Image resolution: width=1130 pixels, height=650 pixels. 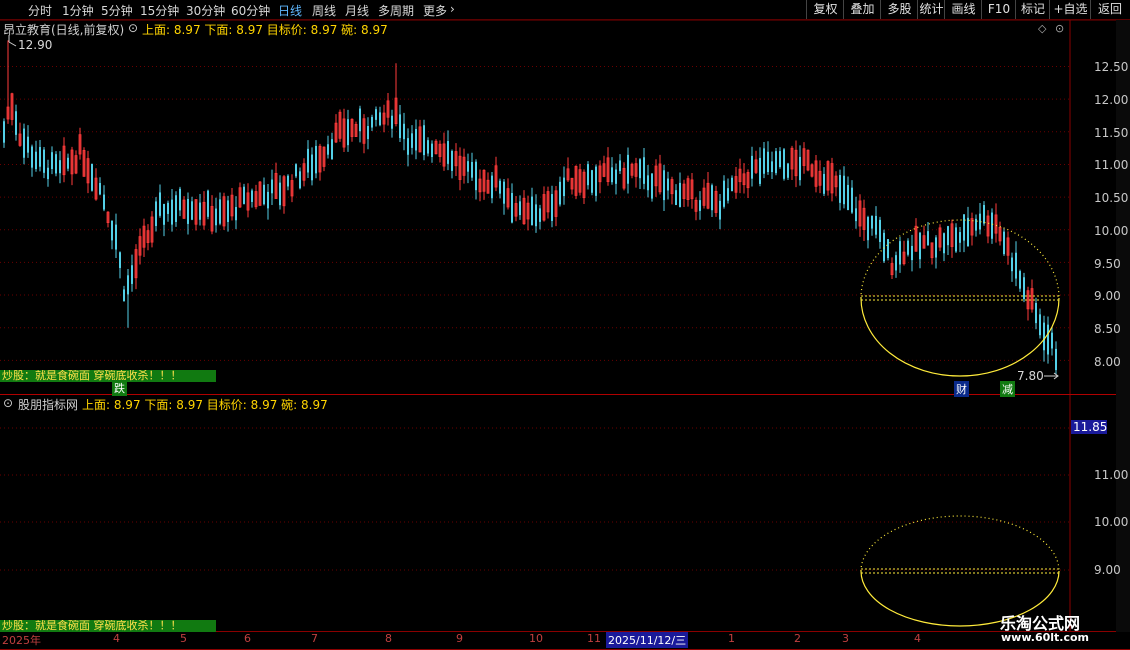 What do you see at coordinates (1107, 362) in the screenshot?
I see `y-tick: 8.00` at bounding box center [1107, 362].